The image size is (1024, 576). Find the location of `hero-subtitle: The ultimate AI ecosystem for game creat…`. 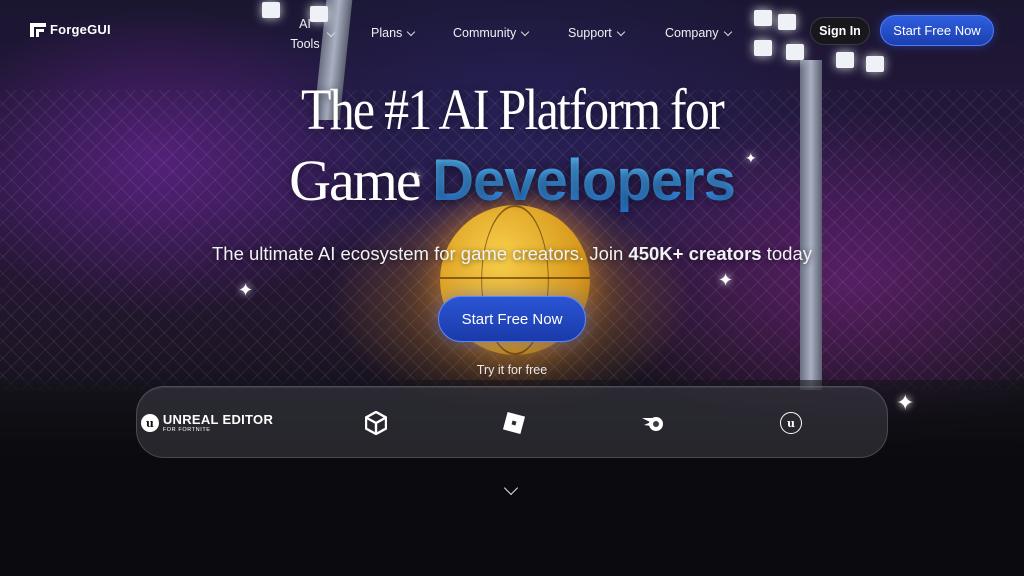

hero-subtitle: The ultimate AI ecosystem for game creat… is located at coordinates (512, 254).